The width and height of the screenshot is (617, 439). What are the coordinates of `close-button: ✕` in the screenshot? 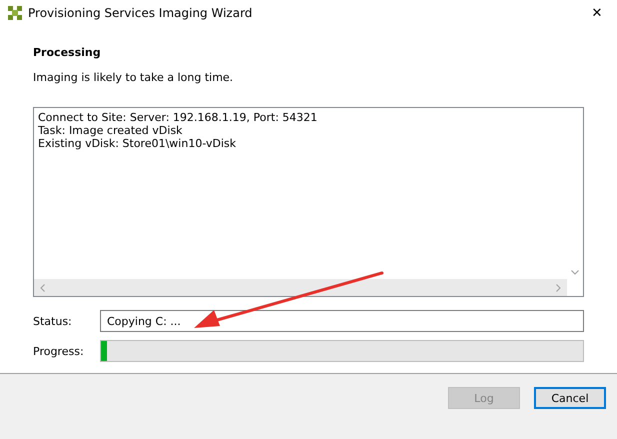 It's located at (597, 13).